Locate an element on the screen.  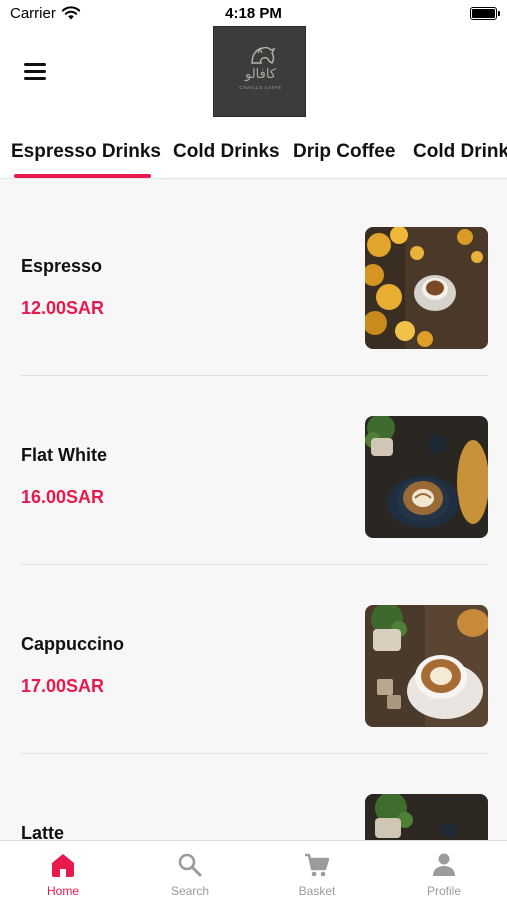
cafe-logo: كافالو CAVALLO CAFFE is located at coordinates (259, 71).